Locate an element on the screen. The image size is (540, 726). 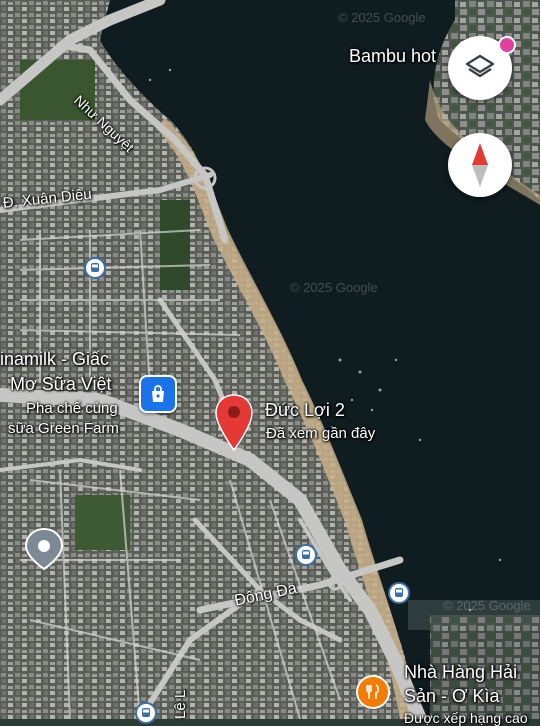
vinamilk-sub-line2: sữa Green Farm is located at coordinates (63, 428).